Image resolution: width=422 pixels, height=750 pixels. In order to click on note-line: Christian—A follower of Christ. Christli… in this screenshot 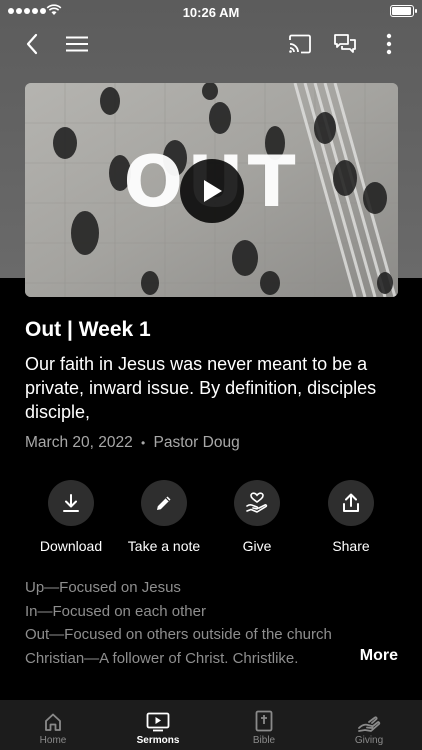, I will do `click(162, 658)`.